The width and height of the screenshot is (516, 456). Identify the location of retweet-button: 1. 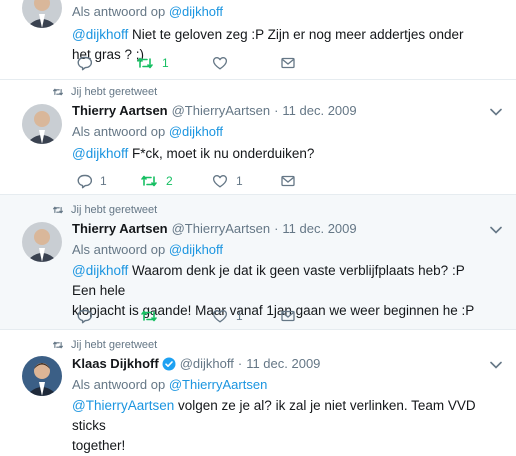
(152, 63).